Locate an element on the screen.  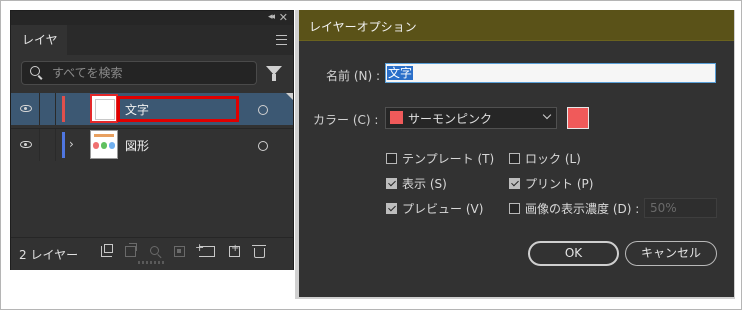
layer-name: 図形 is located at coordinates (137, 145).